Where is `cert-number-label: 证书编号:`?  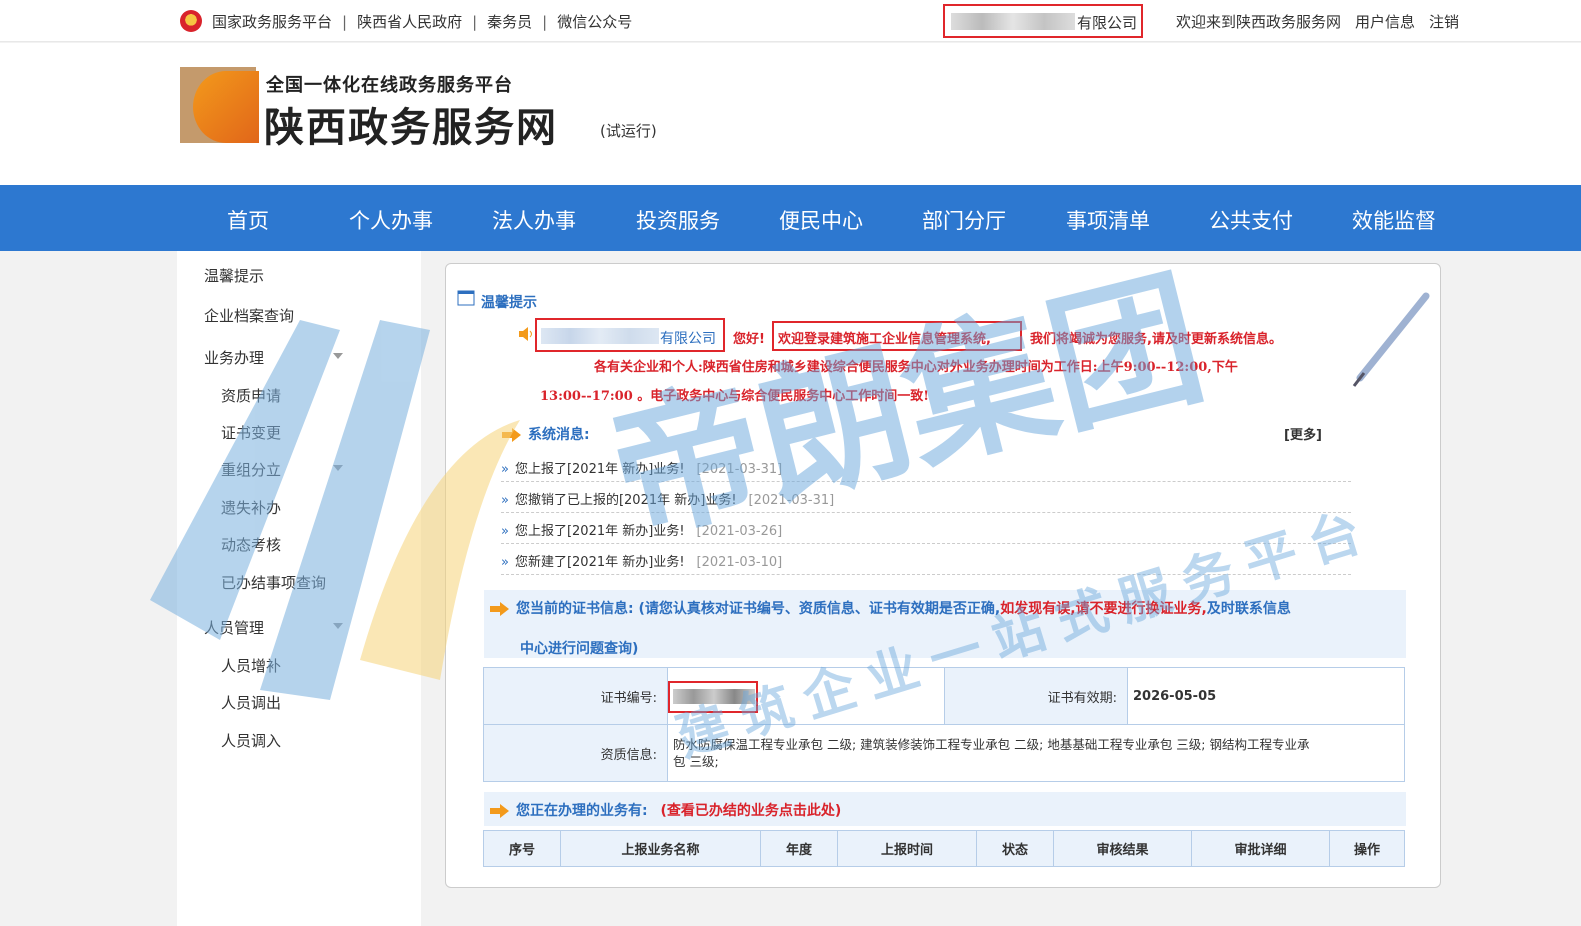
cert-number-label: 证书编号: is located at coordinates (575, 696).